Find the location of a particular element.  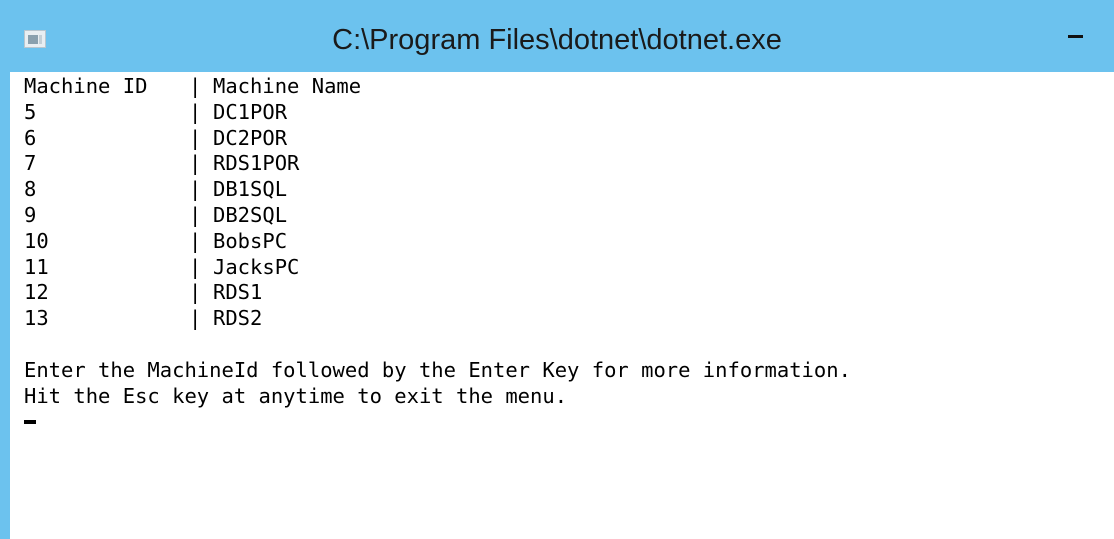

machine-name: RDS1 is located at coordinates (238, 292).